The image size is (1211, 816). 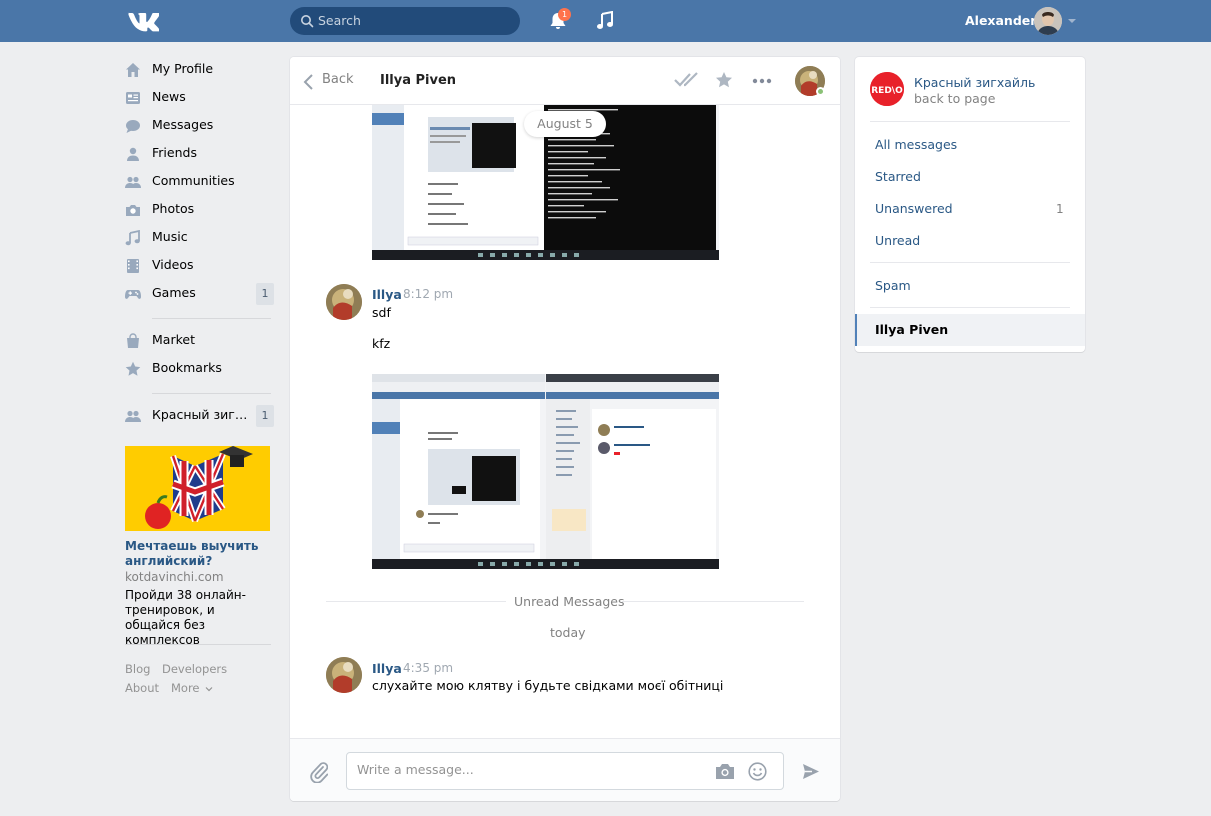 I want to click on sidebar-item-communities: Communities, so click(x=200, y=182).